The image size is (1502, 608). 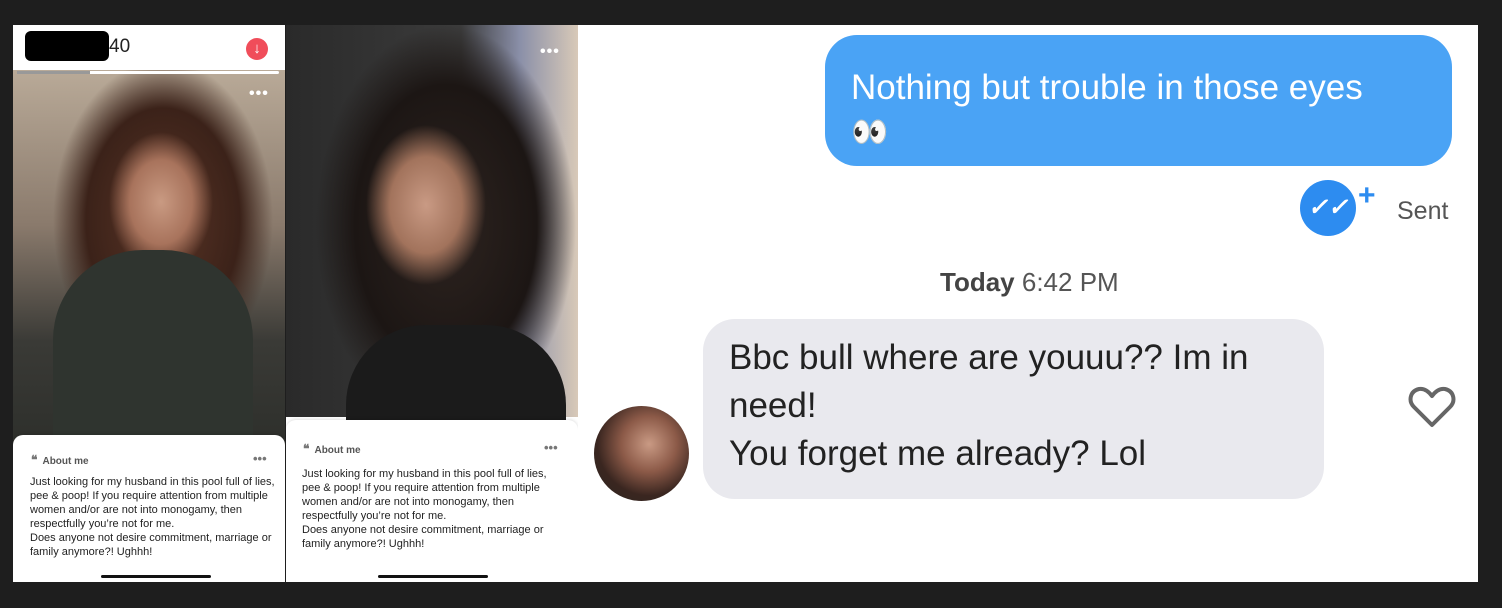 I want to click on sent-message-text: Nothing but trouble in those eyes, so click(x=1107, y=87).